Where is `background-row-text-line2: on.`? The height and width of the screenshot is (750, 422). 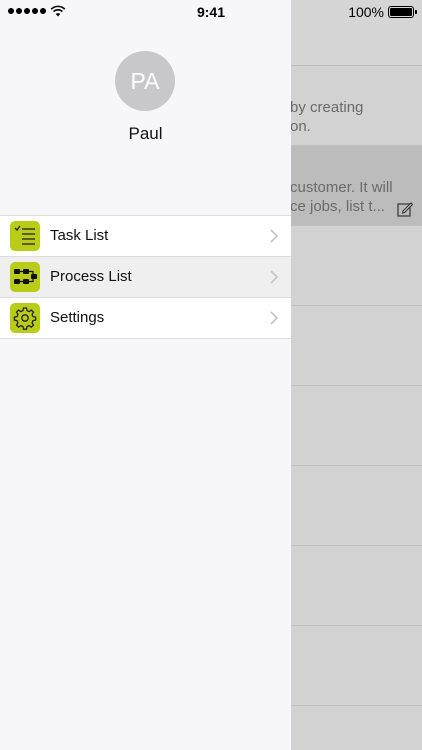 background-row-text-line2: on. is located at coordinates (300, 126).